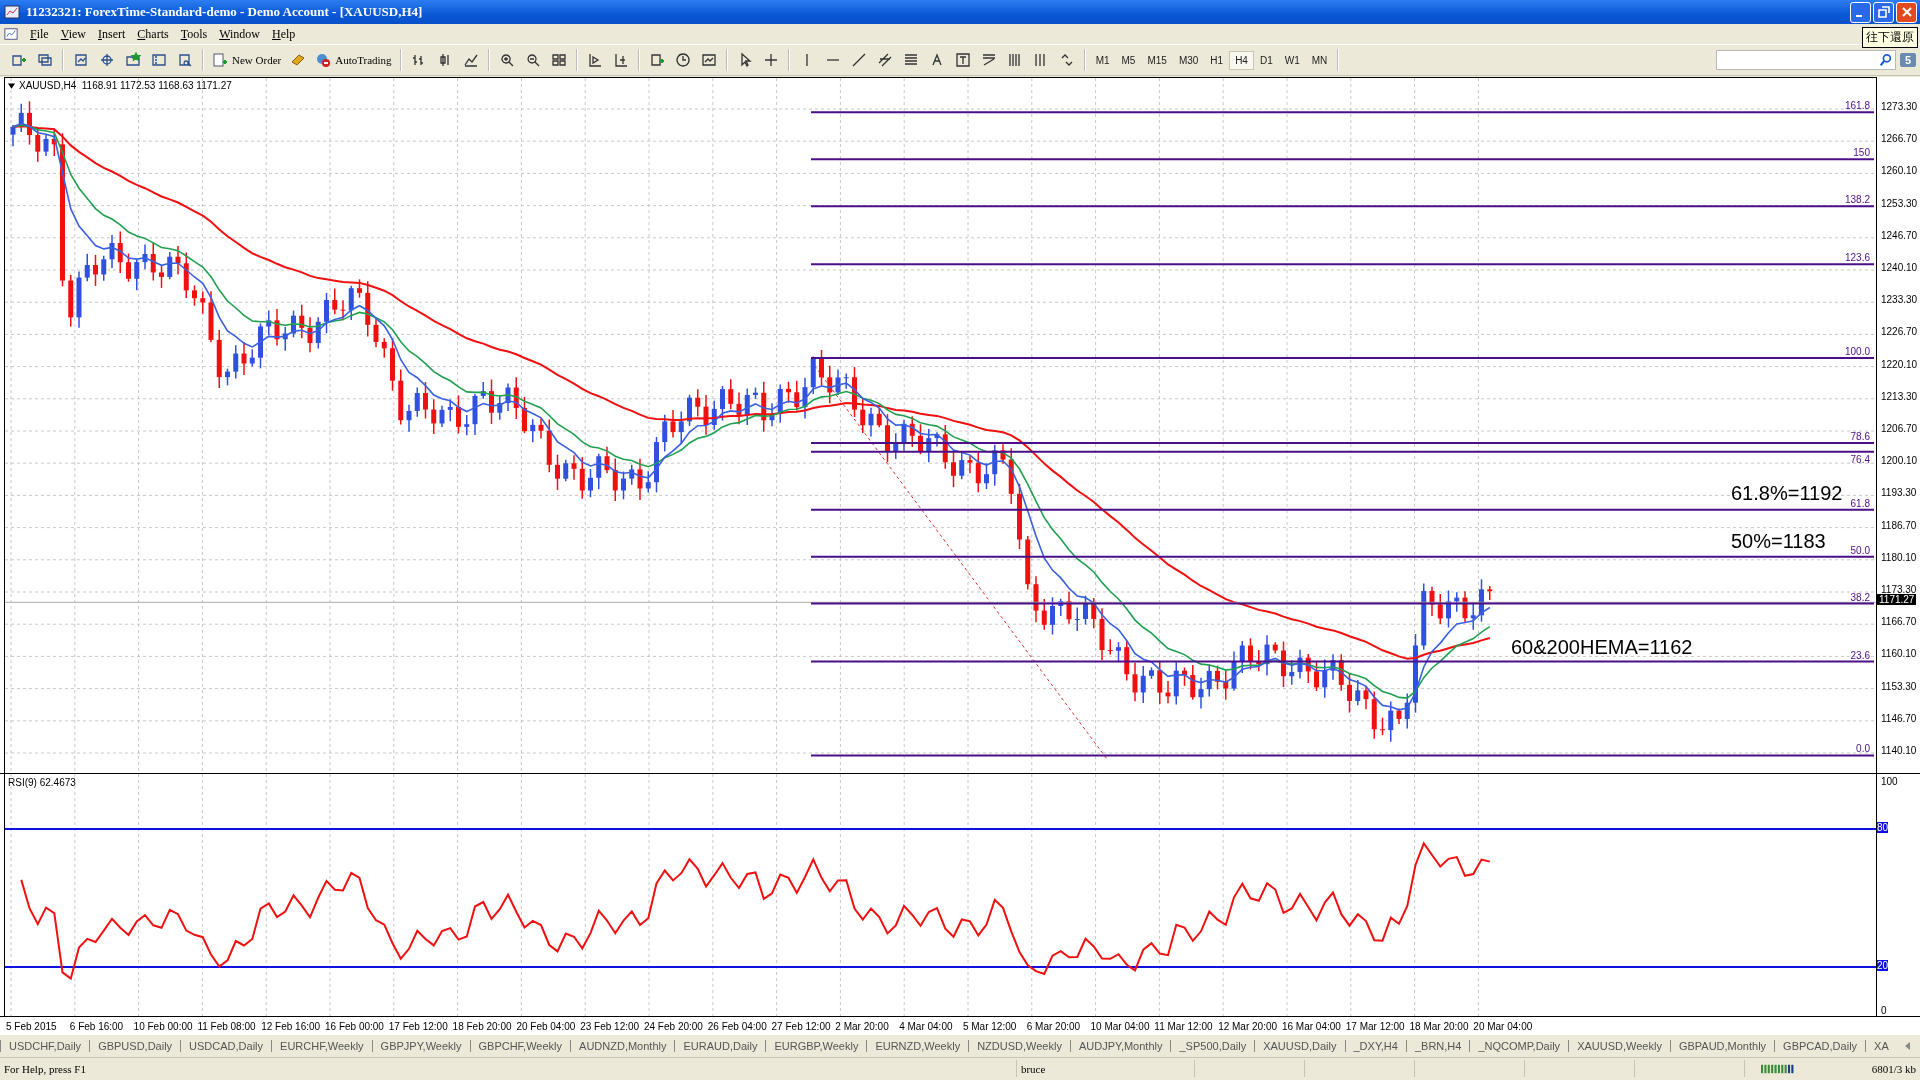 This screenshot has width=1920, height=1080. What do you see at coordinates (19, 60) in the screenshot?
I see `new-chart-icon` at bounding box center [19, 60].